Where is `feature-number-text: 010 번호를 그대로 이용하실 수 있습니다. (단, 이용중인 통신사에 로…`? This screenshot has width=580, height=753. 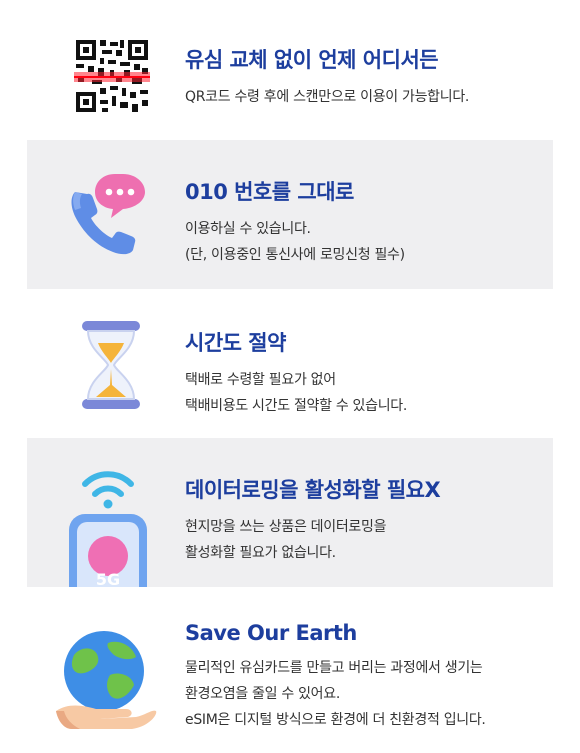 feature-number-text: 010 번호를 그대로 이용하실 수 있습니다. (단, 이용중인 통신사에 로… is located at coordinates (295, 222).